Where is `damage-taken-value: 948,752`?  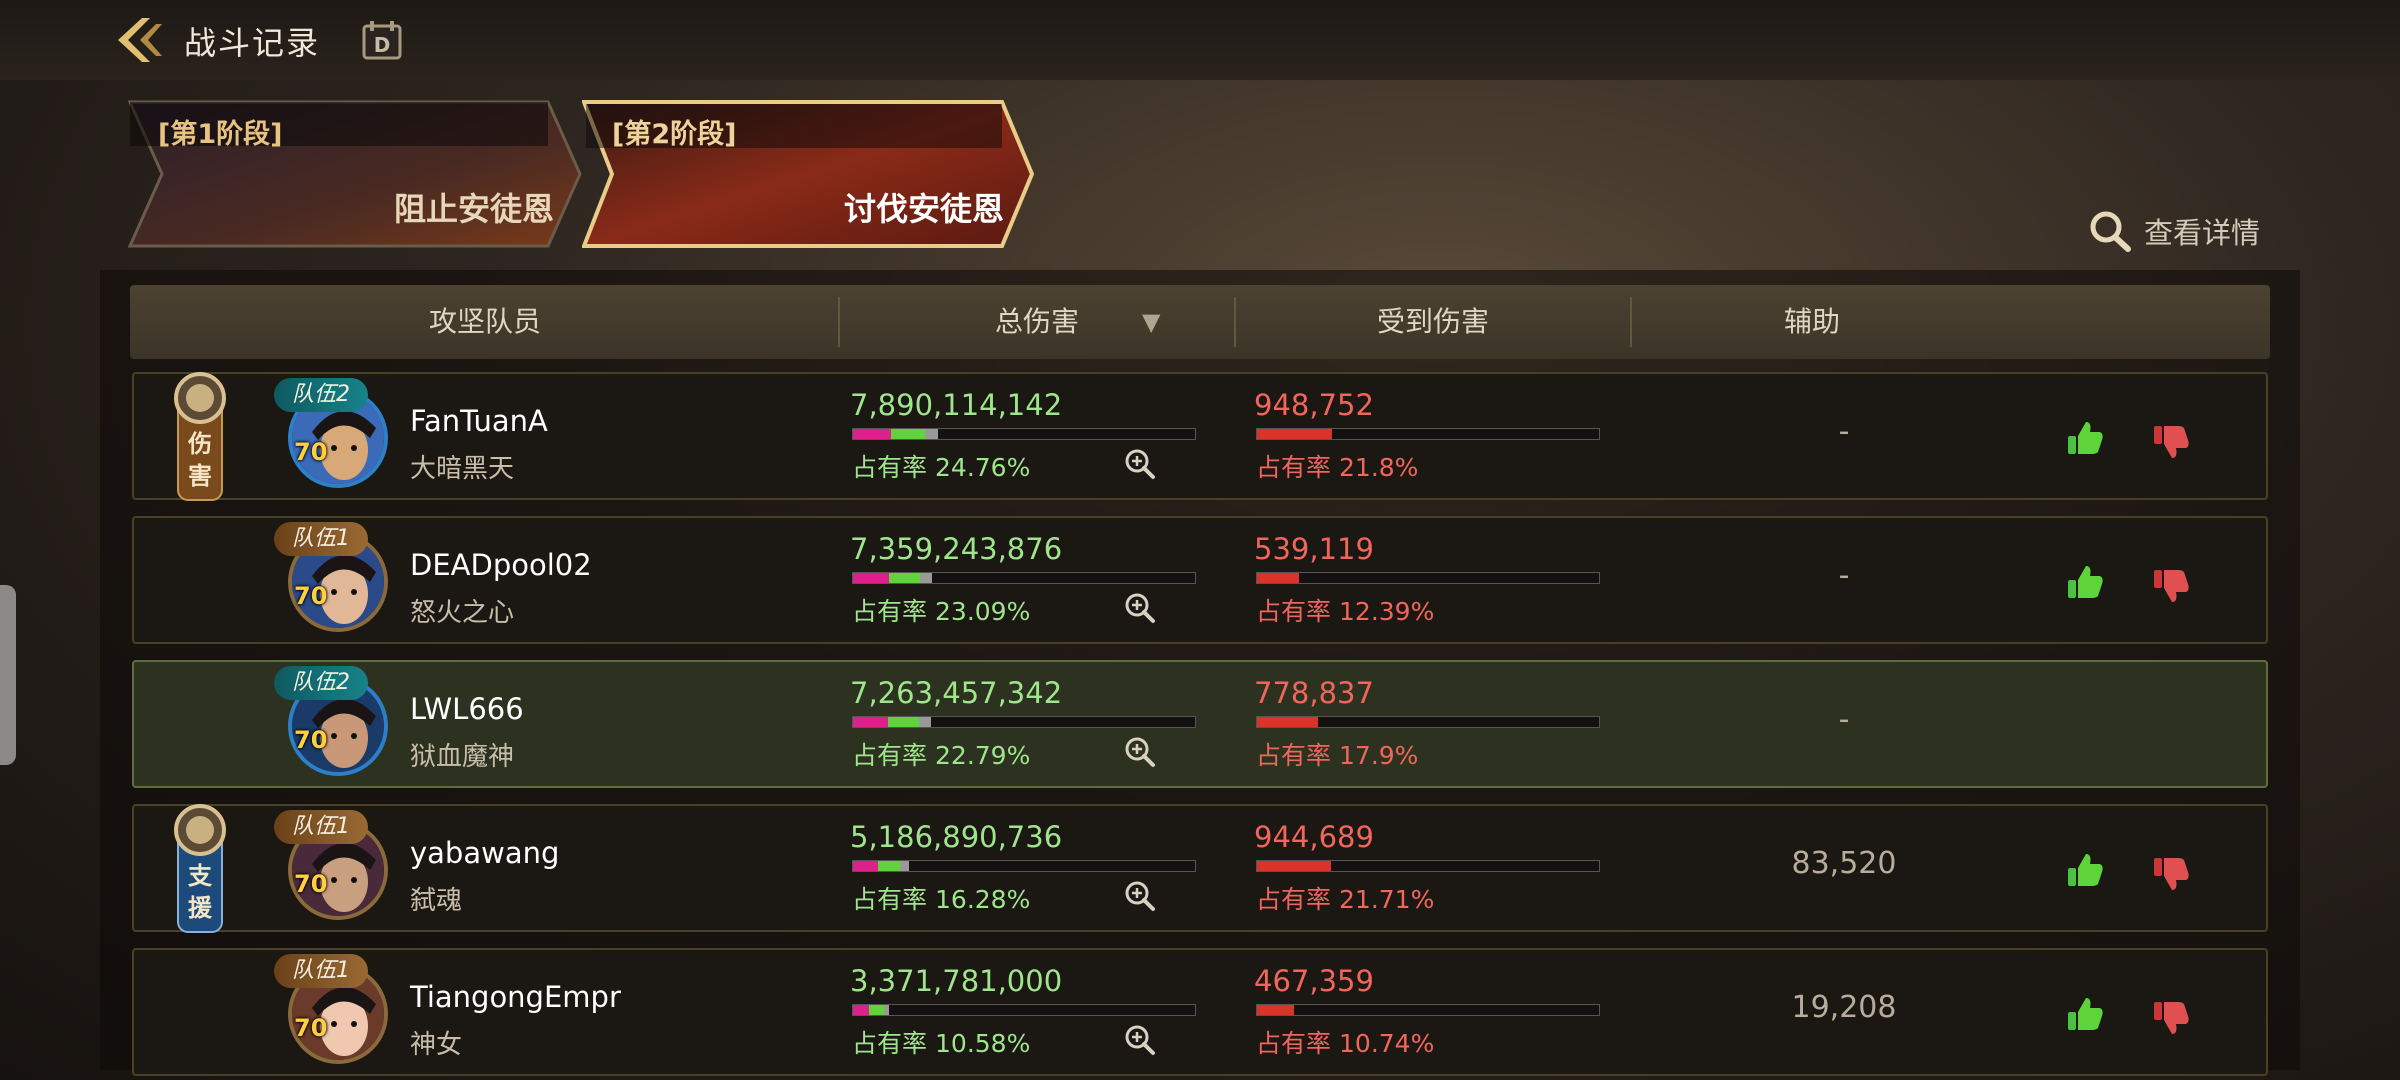
damage-taken-value: 948,752 is located at coordinates (1314, 405).